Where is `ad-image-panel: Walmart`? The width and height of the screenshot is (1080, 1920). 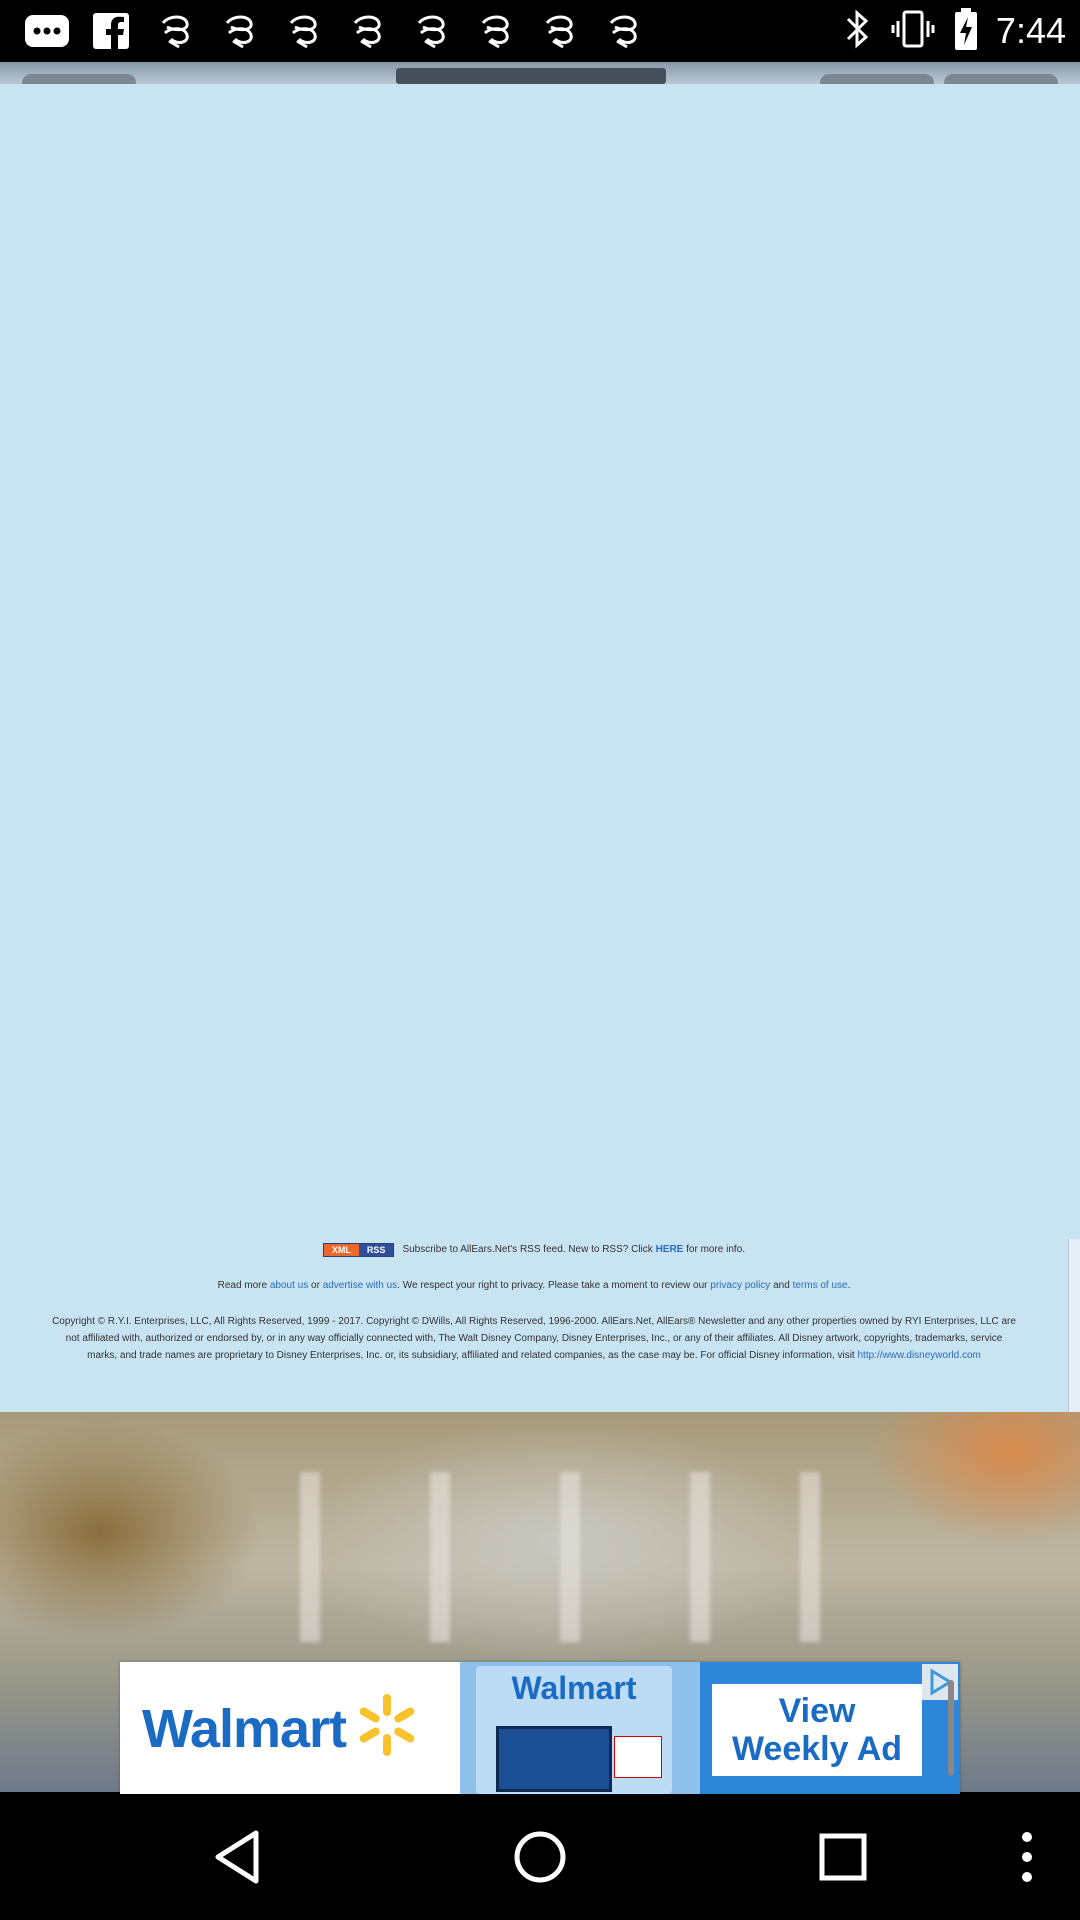
ad-image-panel: Walmart is located at coordinates (580, 1728).